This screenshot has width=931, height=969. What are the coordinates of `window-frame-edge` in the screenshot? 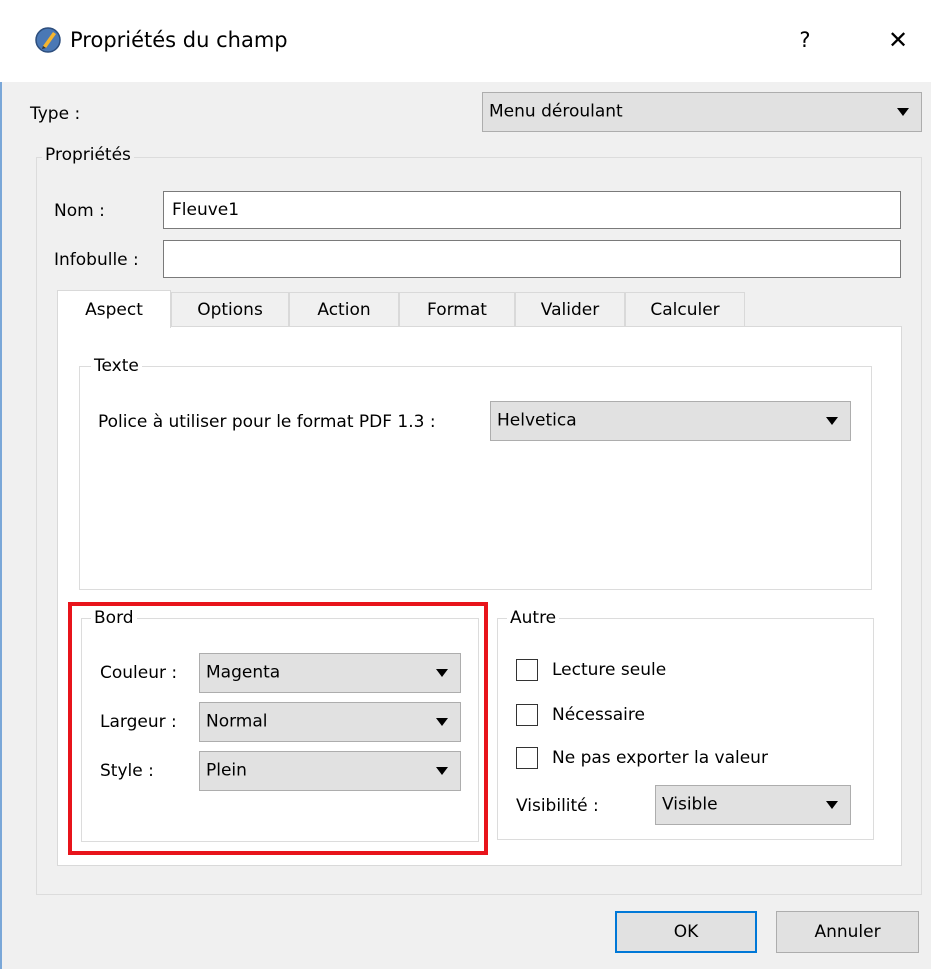 It's located at (1, 484).